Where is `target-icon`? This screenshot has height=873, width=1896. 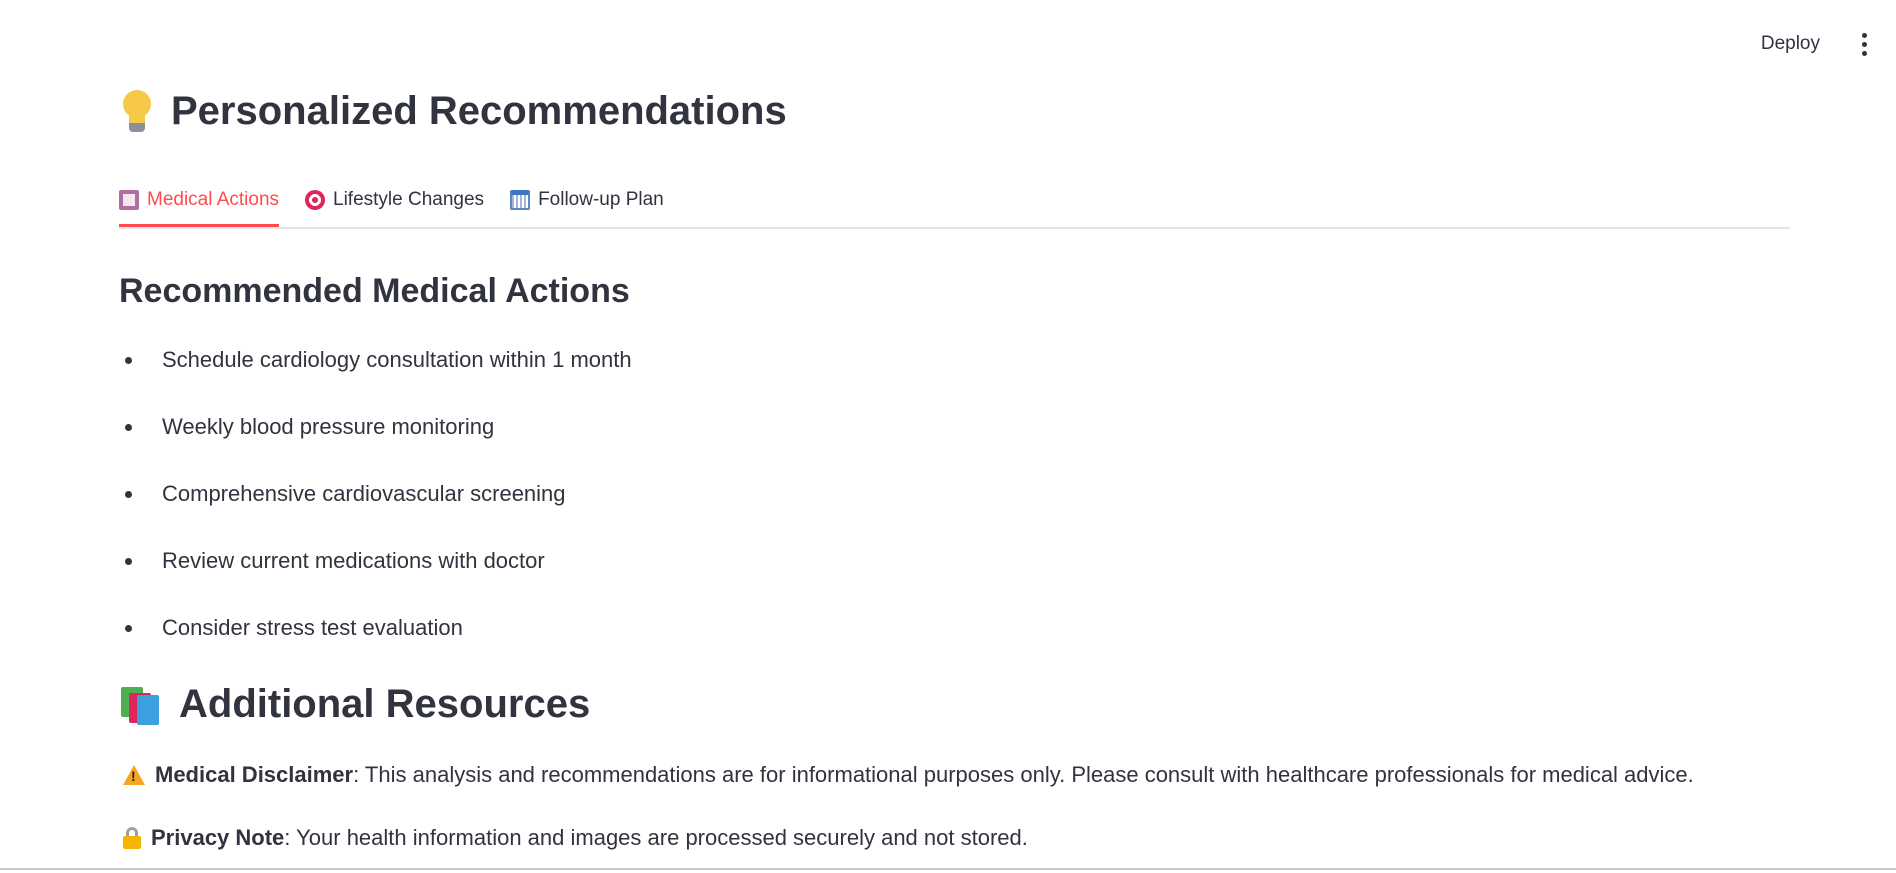
target-icon is located at coordinates (315, 200).